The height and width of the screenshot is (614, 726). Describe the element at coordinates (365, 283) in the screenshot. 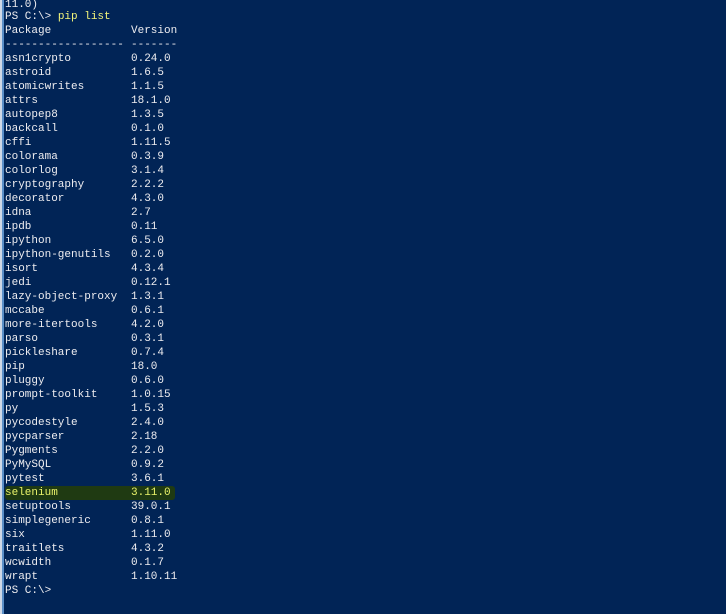

I see `table-row: jedi 0.12.1` at that location.